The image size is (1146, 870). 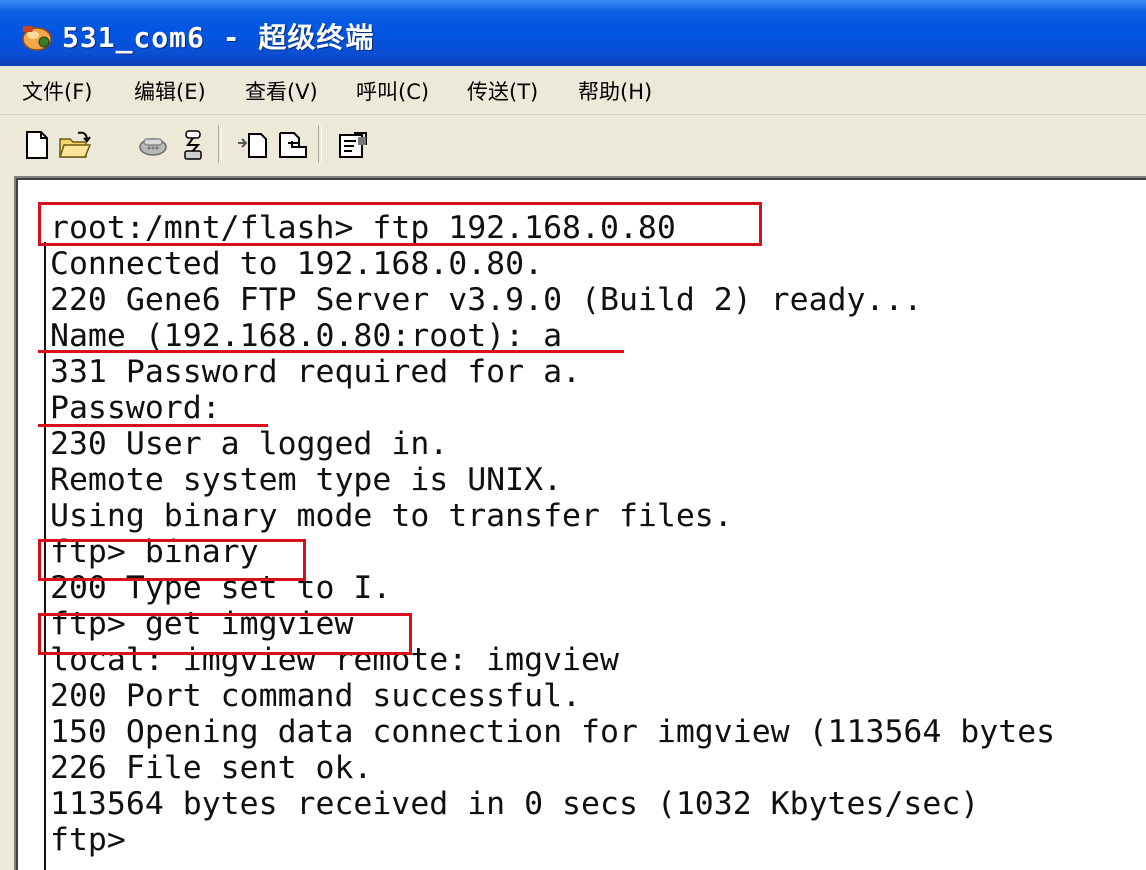 What do you see at coordinates (253, 145) in the screenshot?
I see `send-file-icon` at bounding box center [253, 145].